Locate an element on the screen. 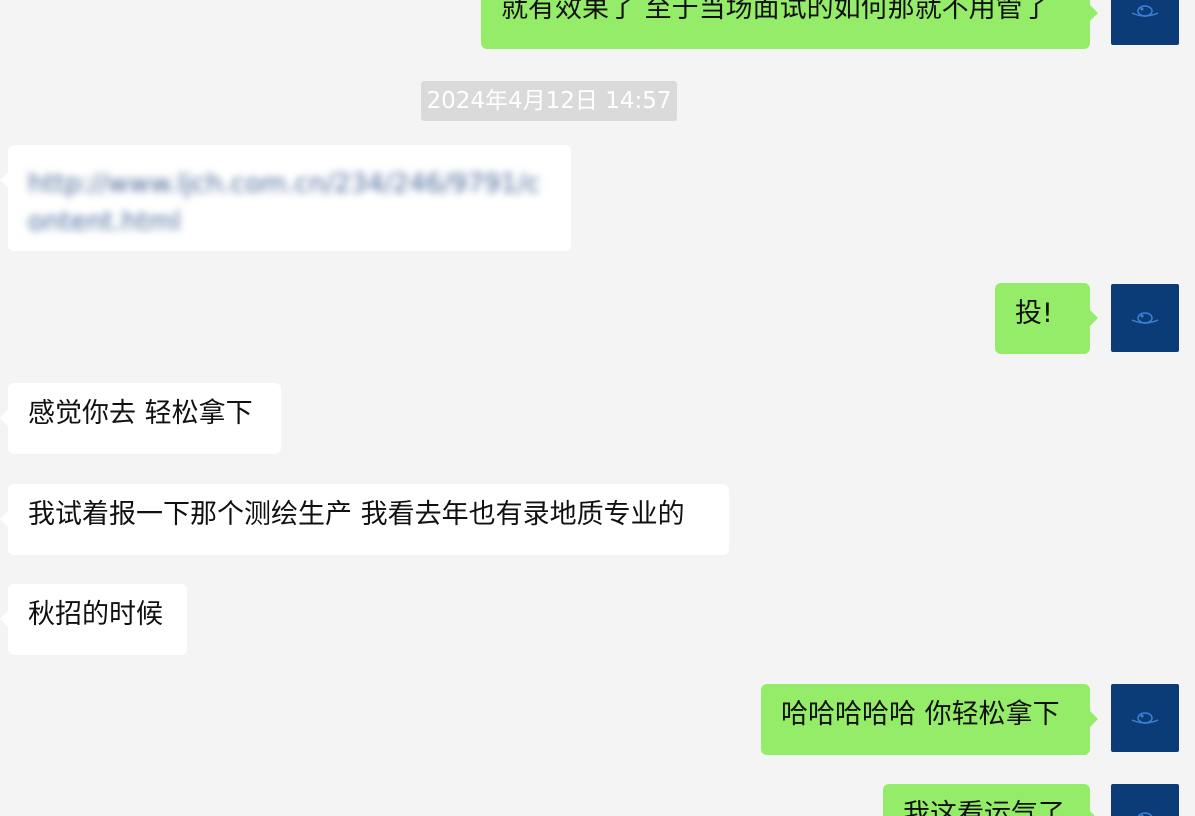 This screenshot has height=816, width=1195. message-text: 投! is located at coordinates (1034, 313).